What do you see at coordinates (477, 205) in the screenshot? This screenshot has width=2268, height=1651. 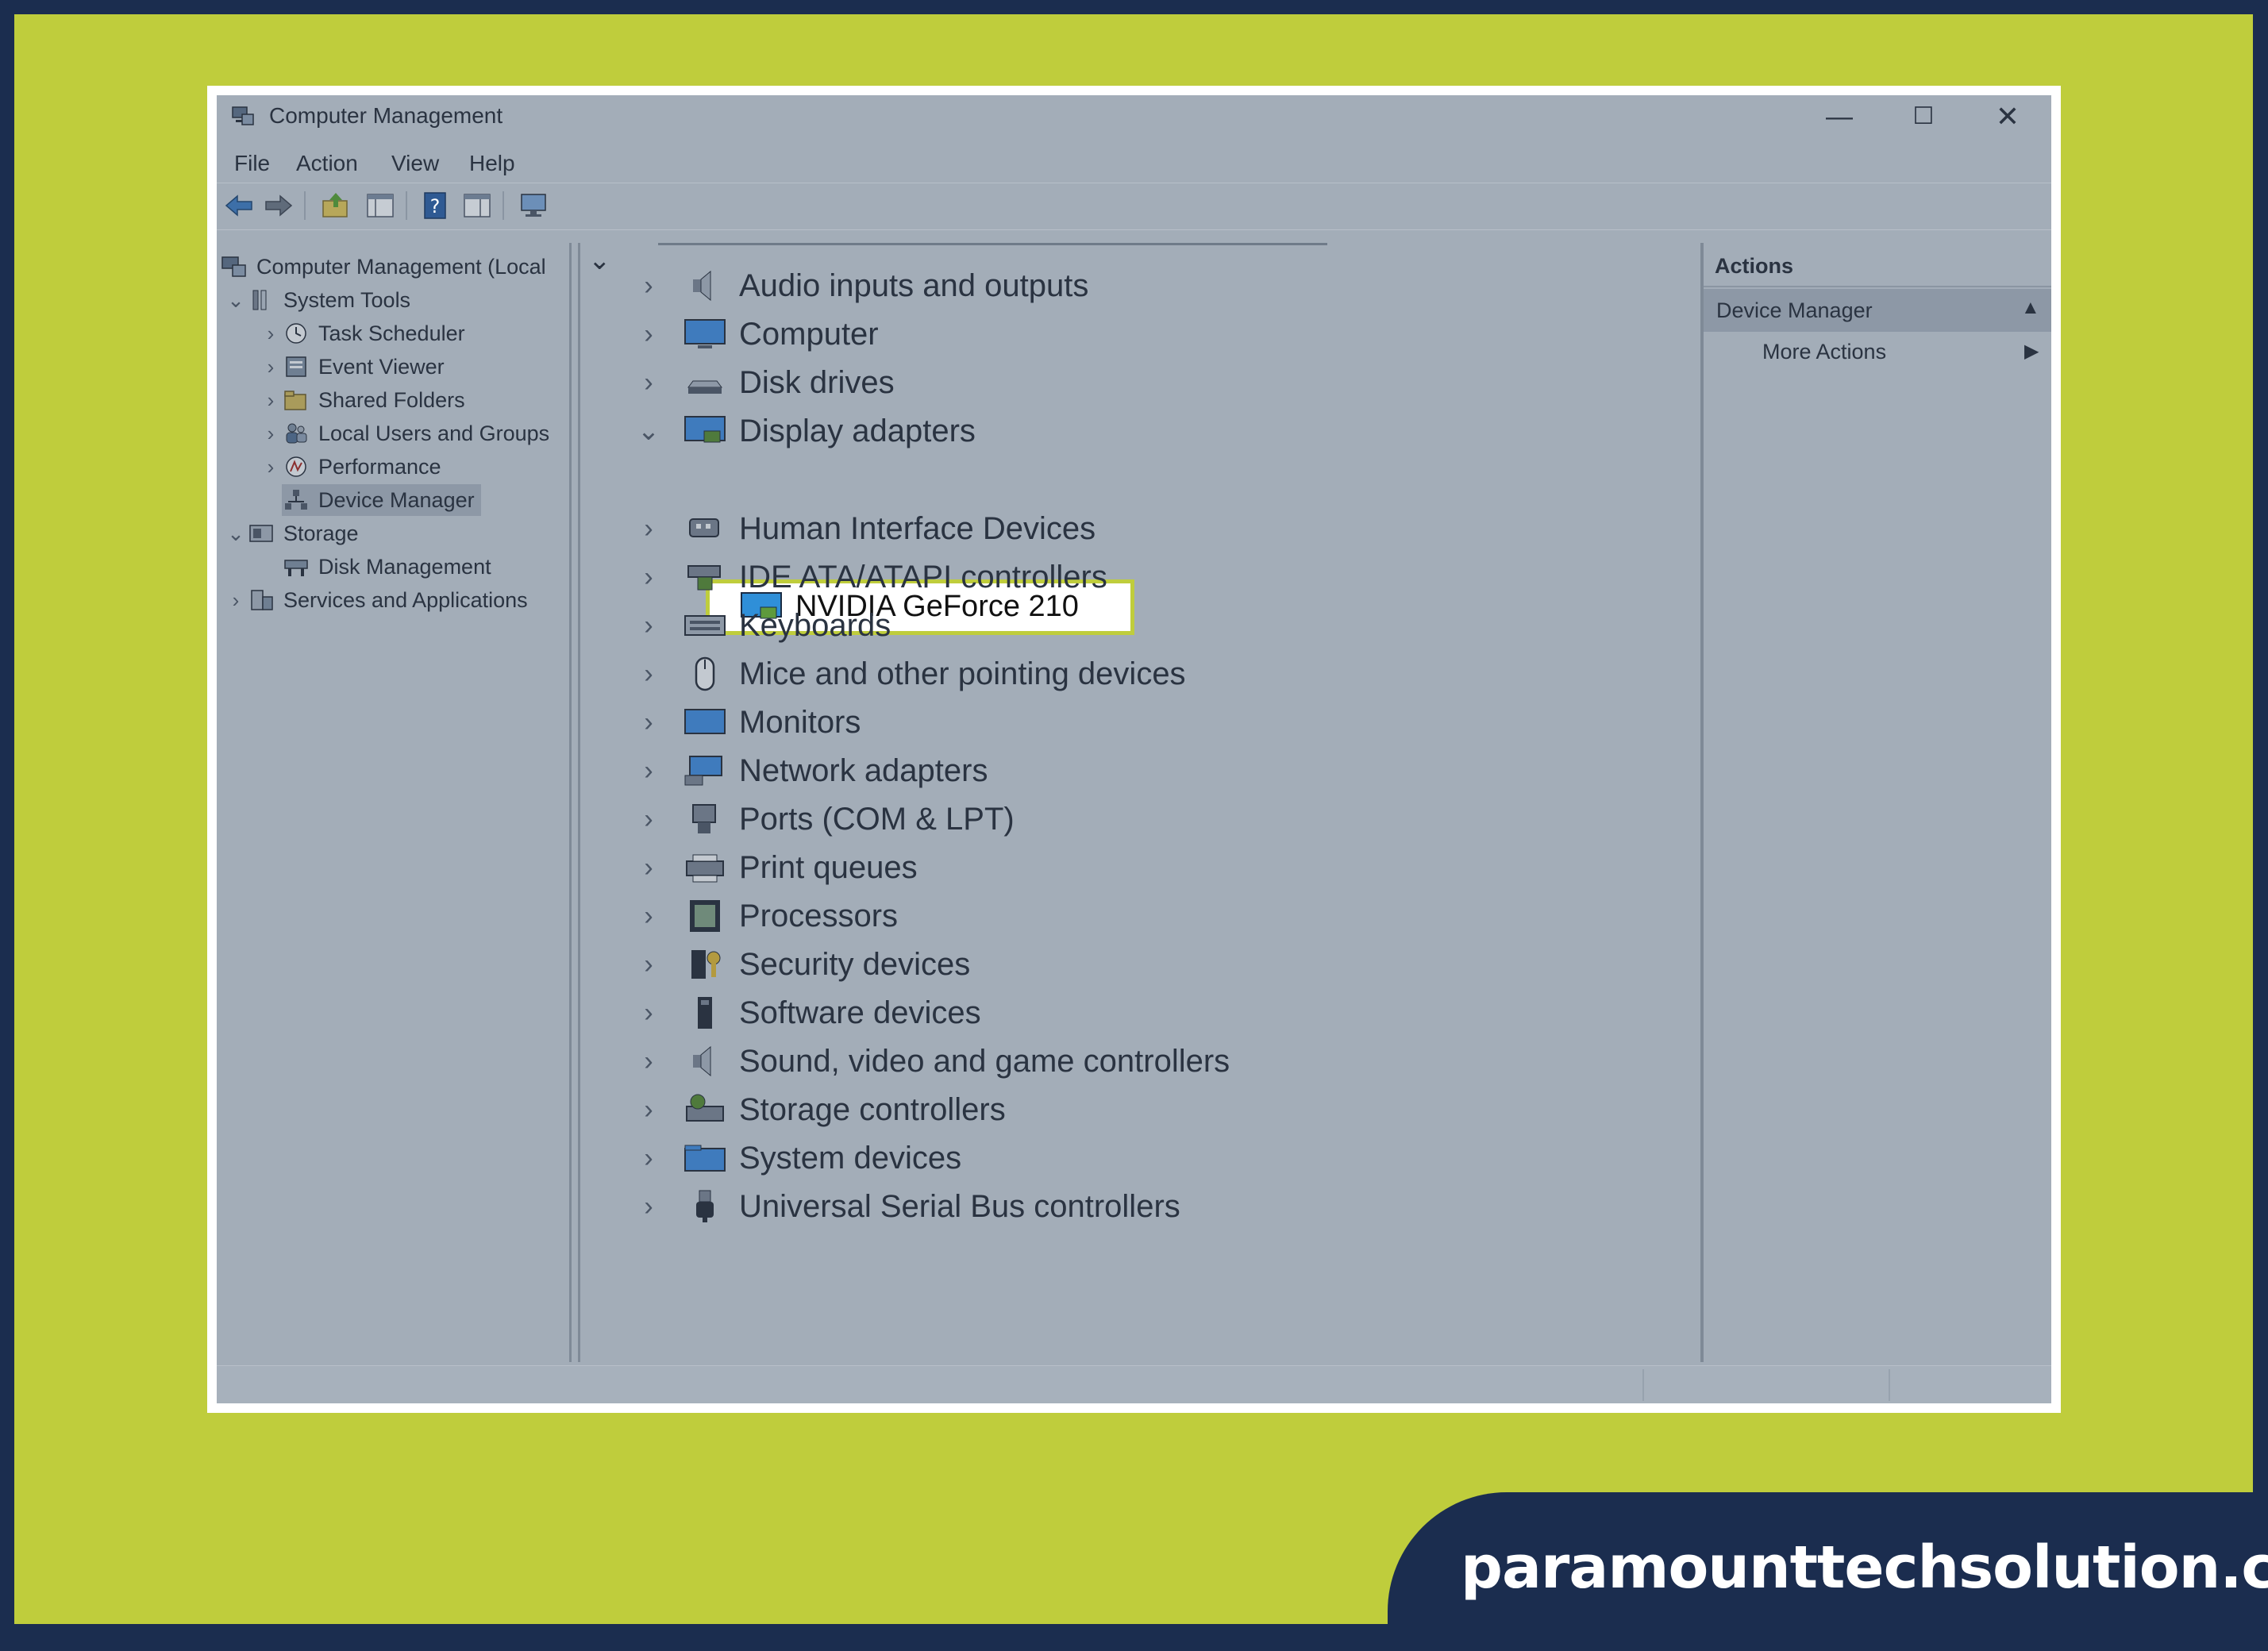 I see `properties-icon` at bounding box center [477, 205].